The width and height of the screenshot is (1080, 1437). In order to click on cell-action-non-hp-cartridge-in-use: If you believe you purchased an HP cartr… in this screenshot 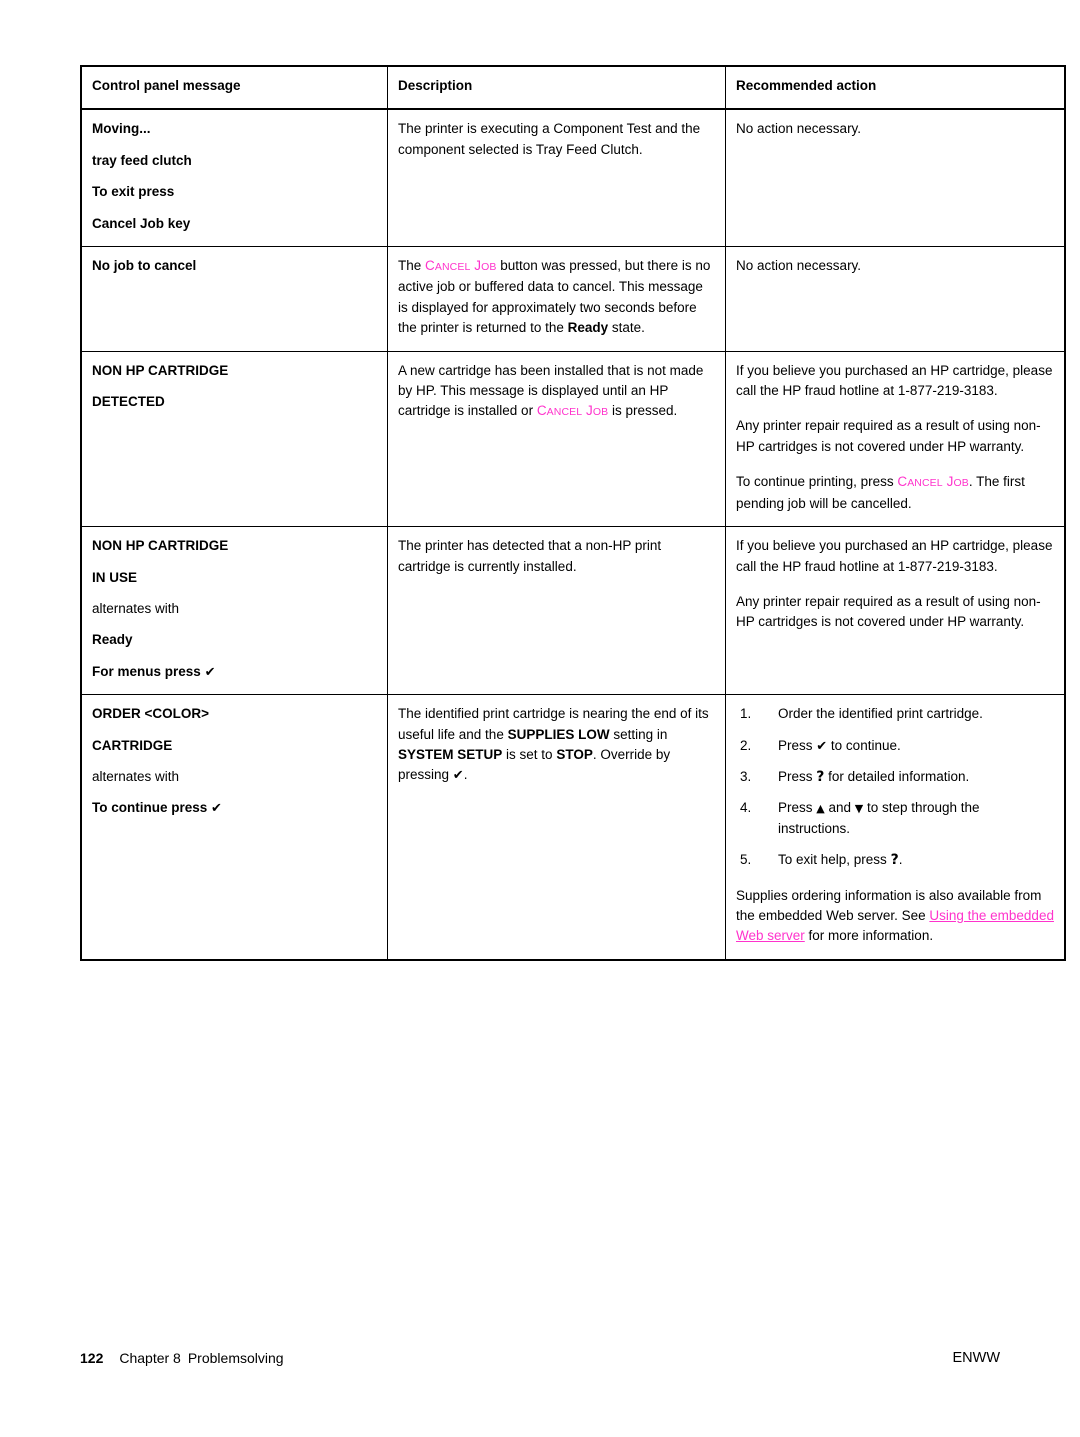, I will do `click(895, 611)`.